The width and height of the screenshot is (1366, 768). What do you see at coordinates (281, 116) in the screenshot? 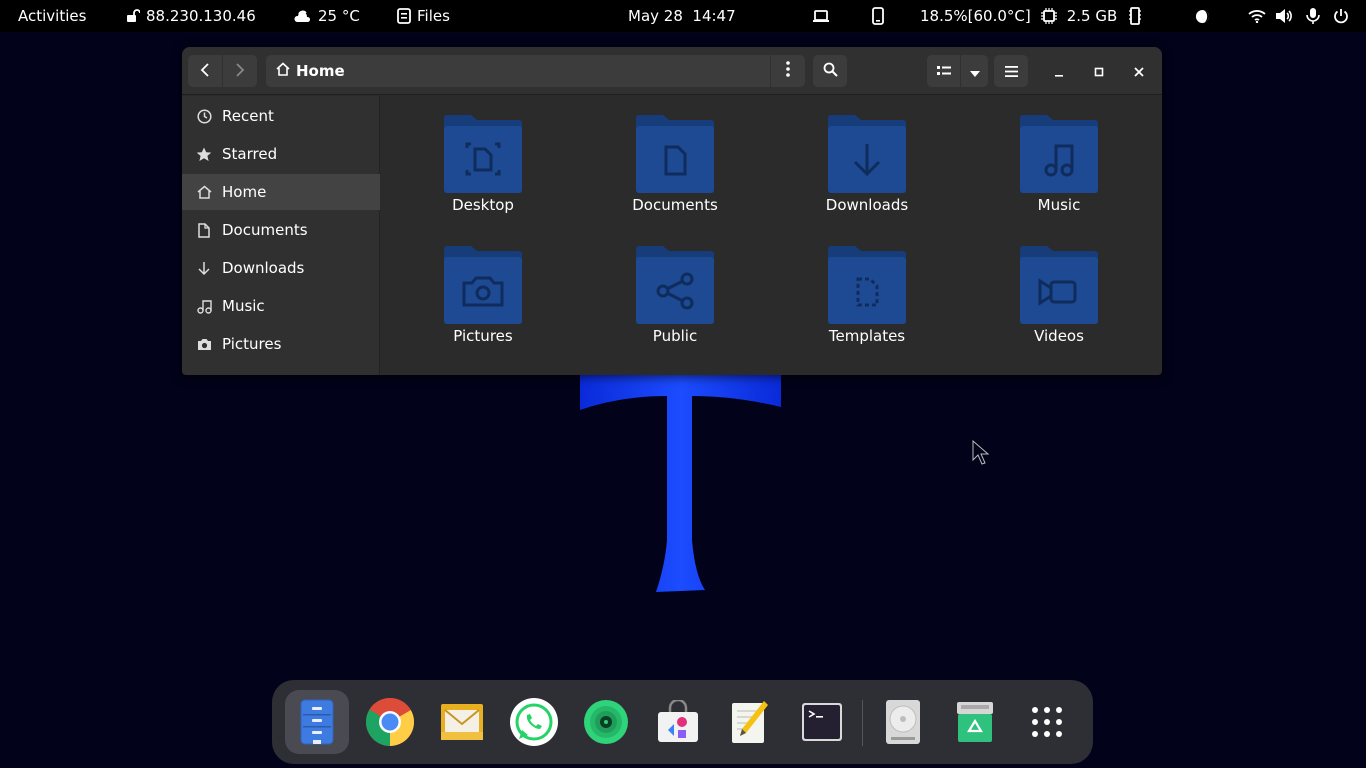
I see `sidebar-item-recent: Recent` at bounding box center [281, 116].